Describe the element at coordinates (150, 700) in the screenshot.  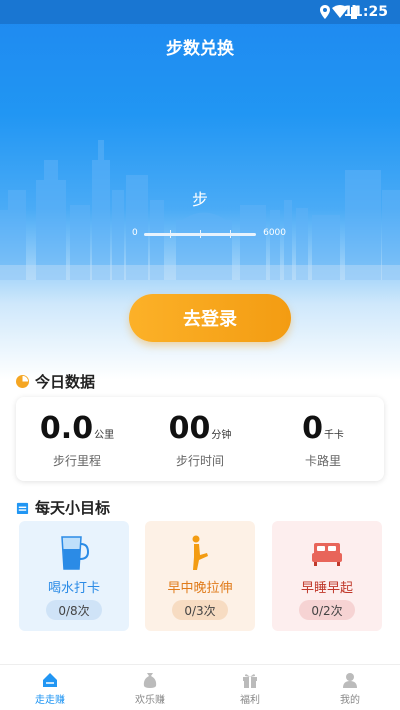
I see `tab-label: 欢乐赚` at that location.